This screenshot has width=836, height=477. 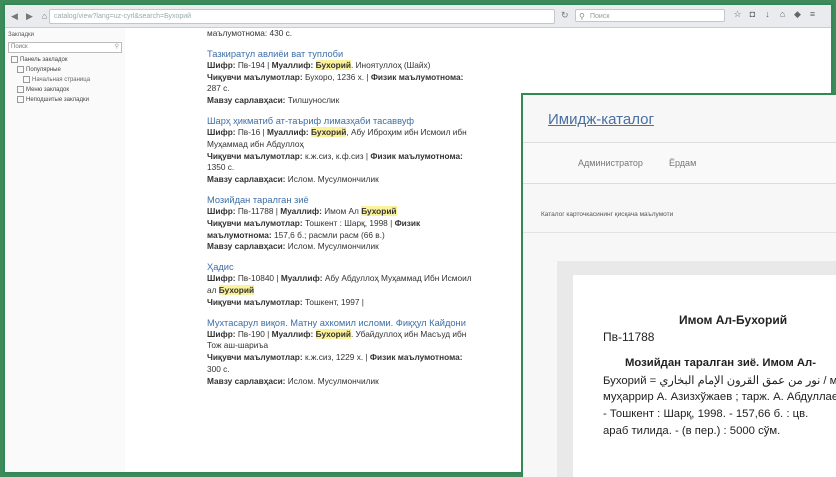 I want to click on menu-icon: ≡, so click(x=812, y=14).